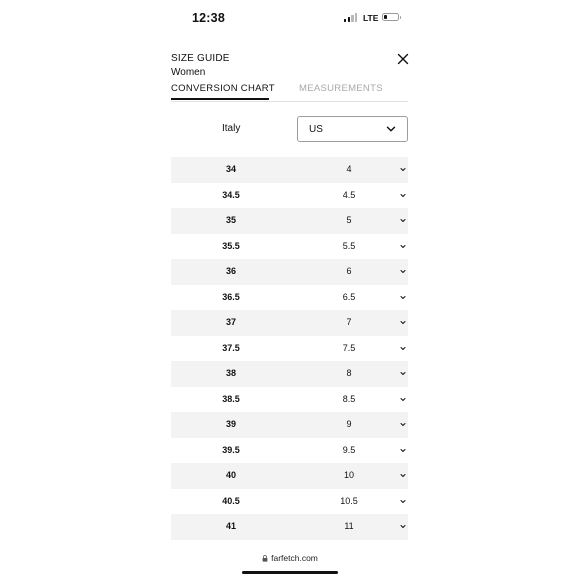 The width and height of the screenshot is (580, 580). What do you see at coordinates (349, 398) in the screenshot?
I see `us-size: 8.5` at bounding box center [349, 398].